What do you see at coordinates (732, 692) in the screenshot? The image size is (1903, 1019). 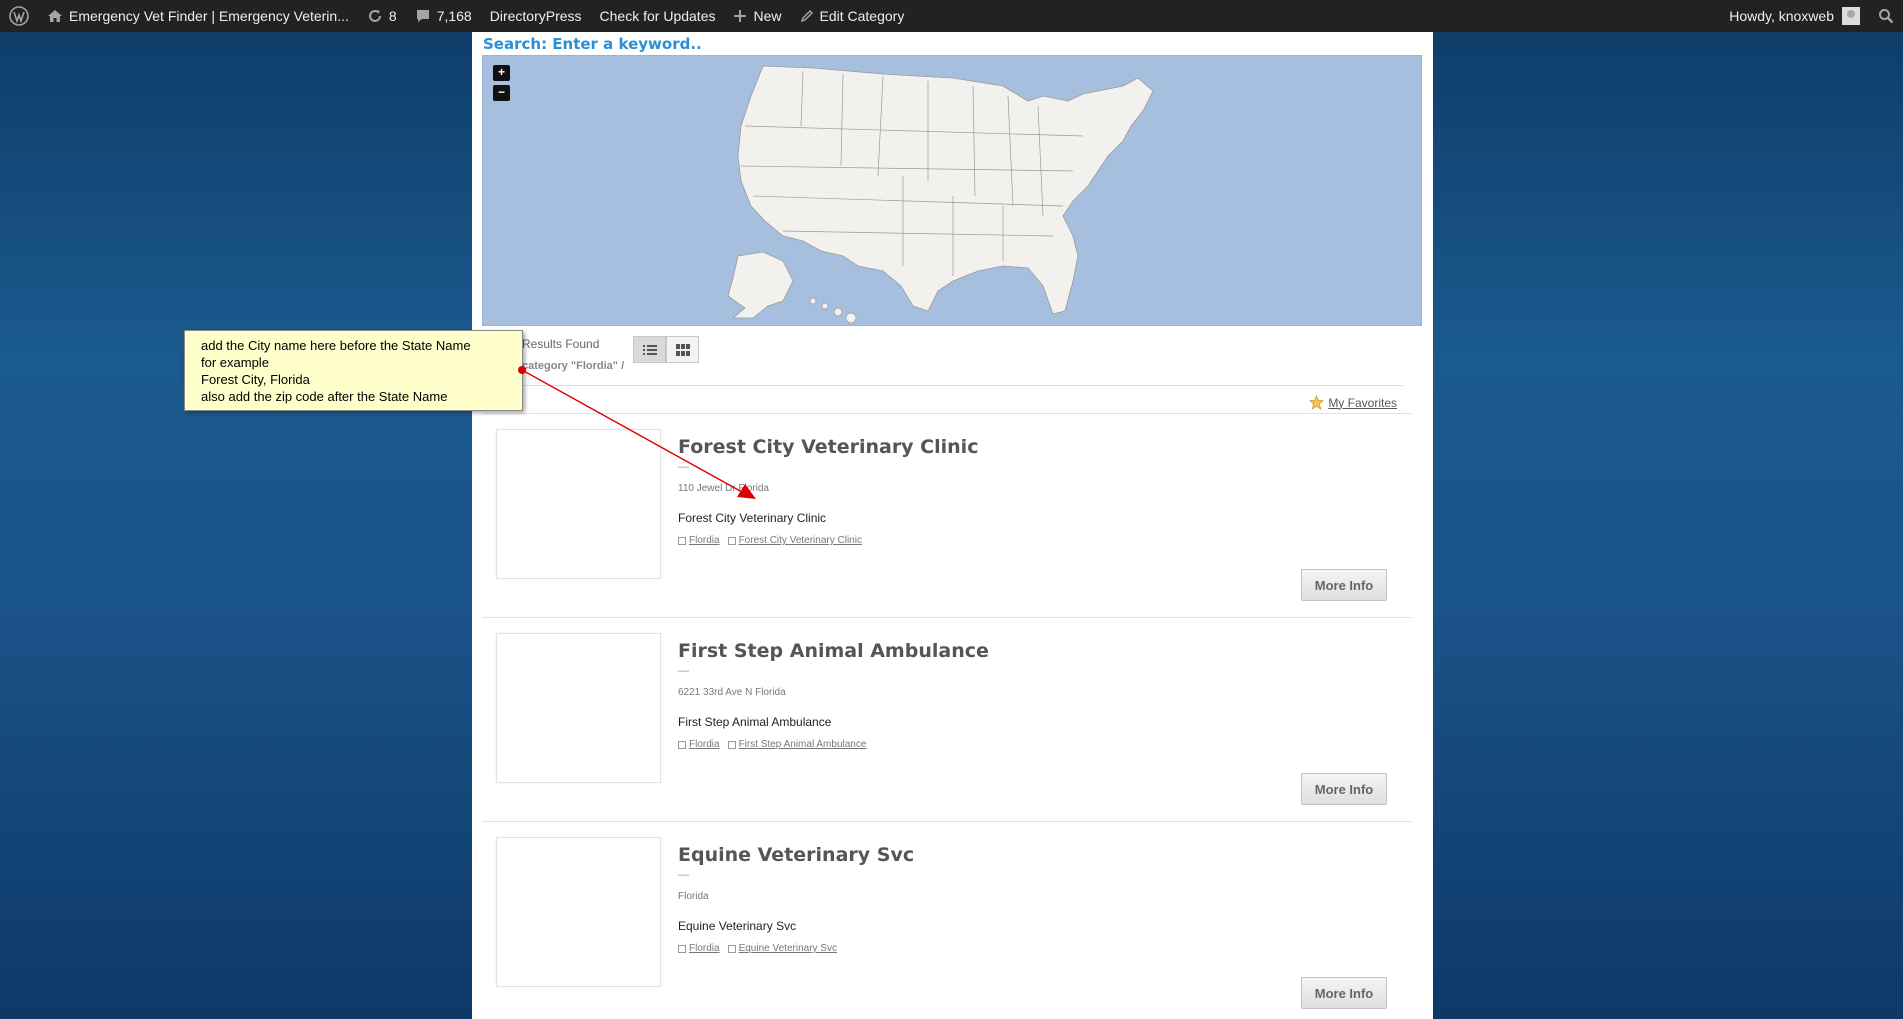 I see `listing-address: 6221 33rd Ave N Florida` at bounding box center [732, 692].